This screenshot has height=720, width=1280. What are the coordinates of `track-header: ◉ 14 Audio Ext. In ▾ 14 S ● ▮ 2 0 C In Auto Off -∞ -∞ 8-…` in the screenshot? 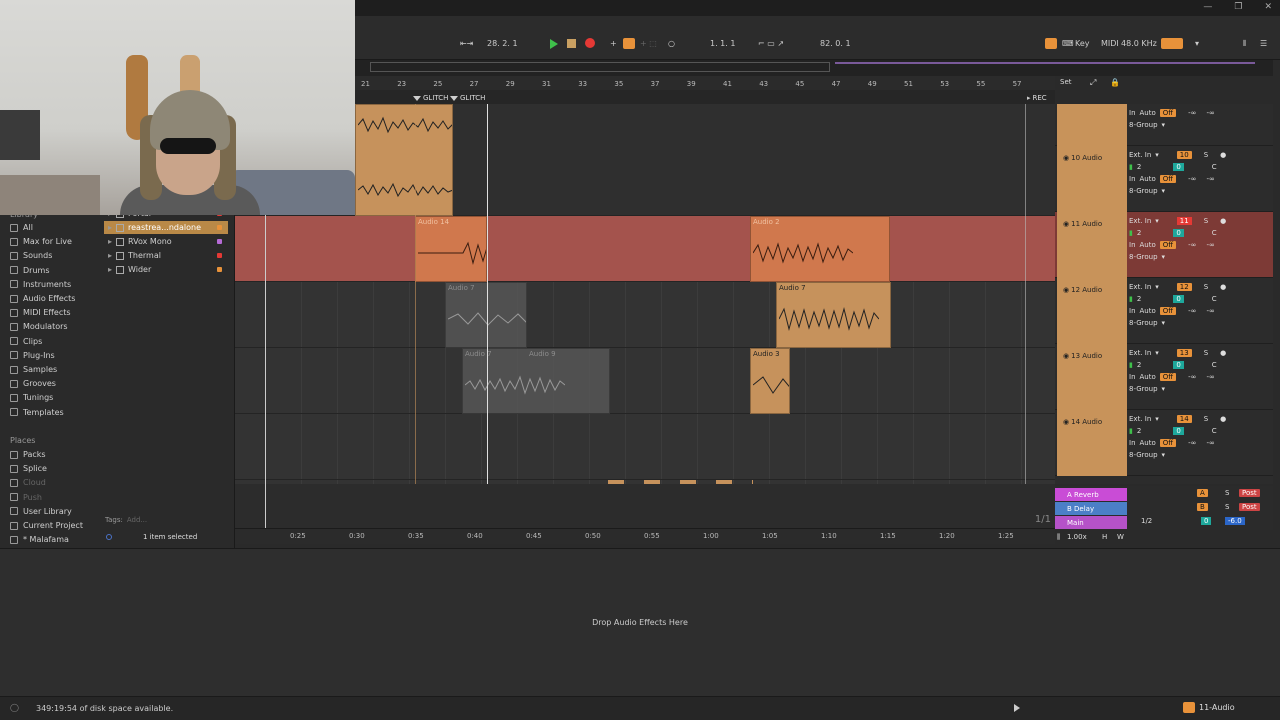 It's located at (1164, 443).